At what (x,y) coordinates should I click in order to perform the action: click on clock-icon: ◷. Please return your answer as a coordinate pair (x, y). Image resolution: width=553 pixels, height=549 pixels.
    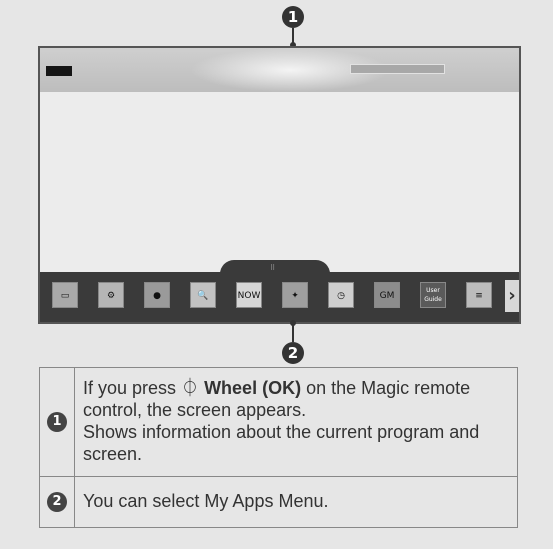
    Looking at the image, I should click on (341, 296).